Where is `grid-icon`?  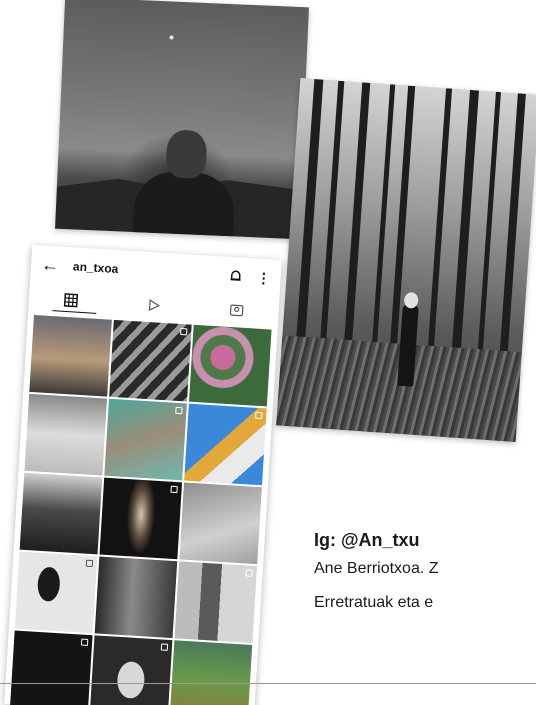 grid-icon is located at coordinates (70, 300).